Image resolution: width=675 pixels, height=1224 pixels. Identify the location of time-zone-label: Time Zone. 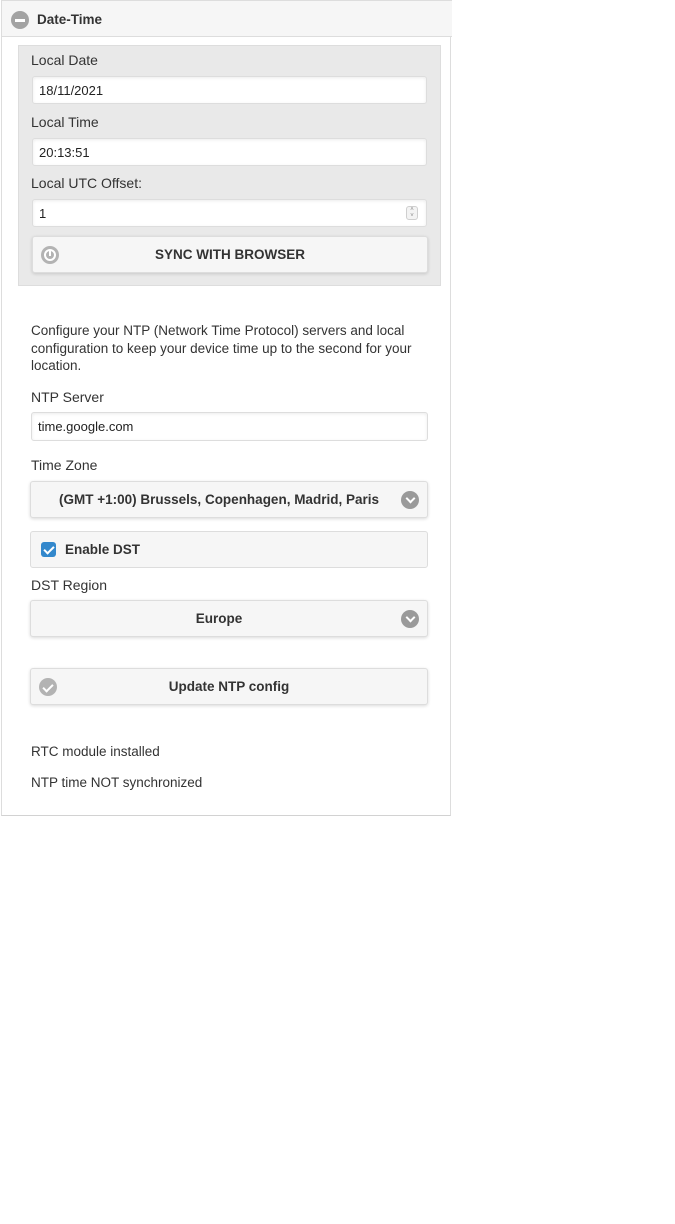
(64, 465).